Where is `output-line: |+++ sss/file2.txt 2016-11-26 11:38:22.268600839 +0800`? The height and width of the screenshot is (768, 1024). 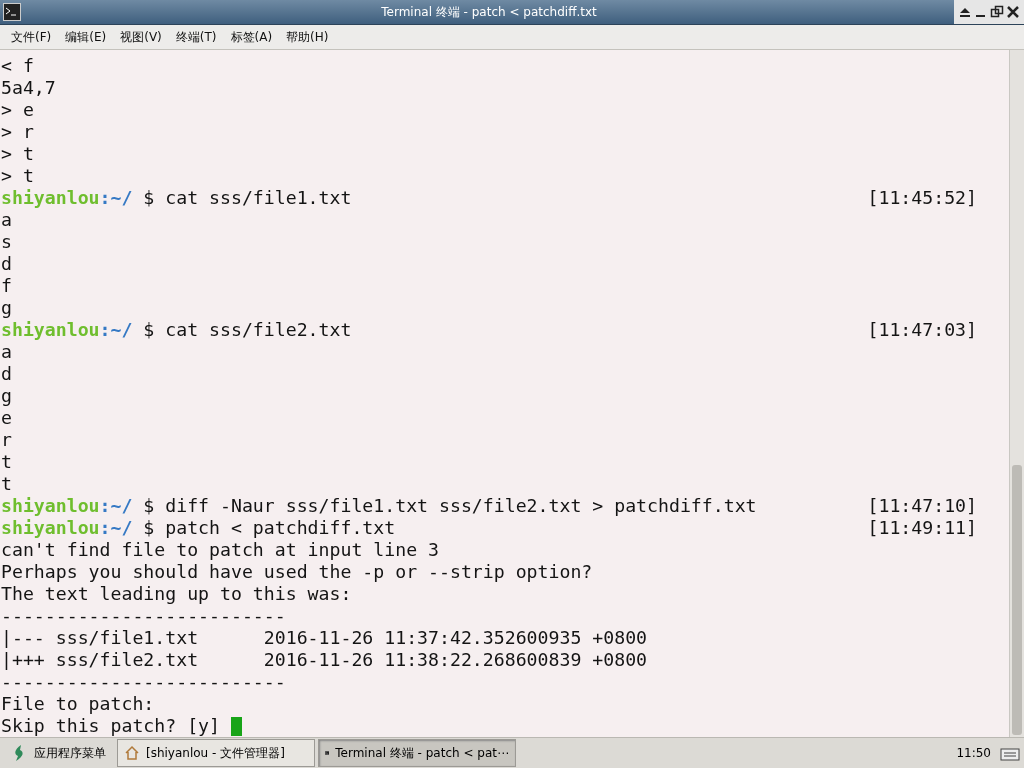 output-line: |+++ sss/file2.txt 2016-11-26 11:38:22.268600839 +0800 is located at coordinates (324, 660).